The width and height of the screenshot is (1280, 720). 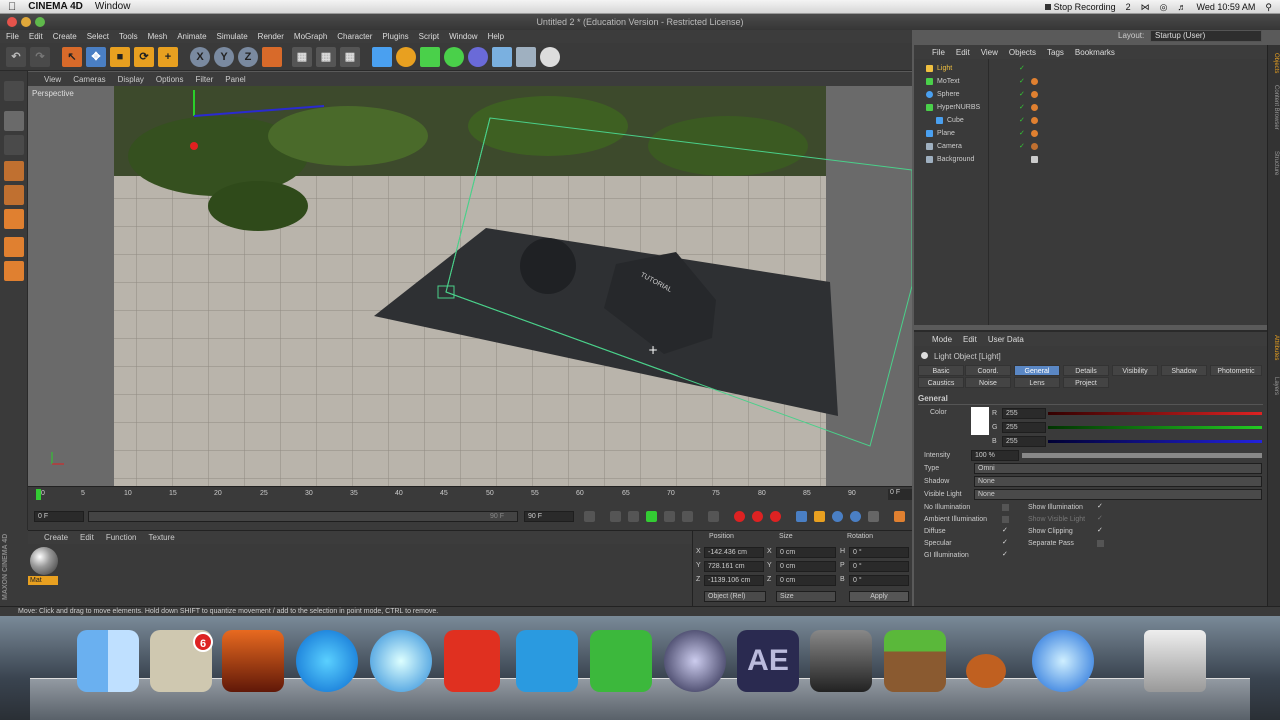 What do you see at coordinates (1276, 63) in the screenshot?
I see `side-tab-objects: Objects` at bounding box center [1276, 63].